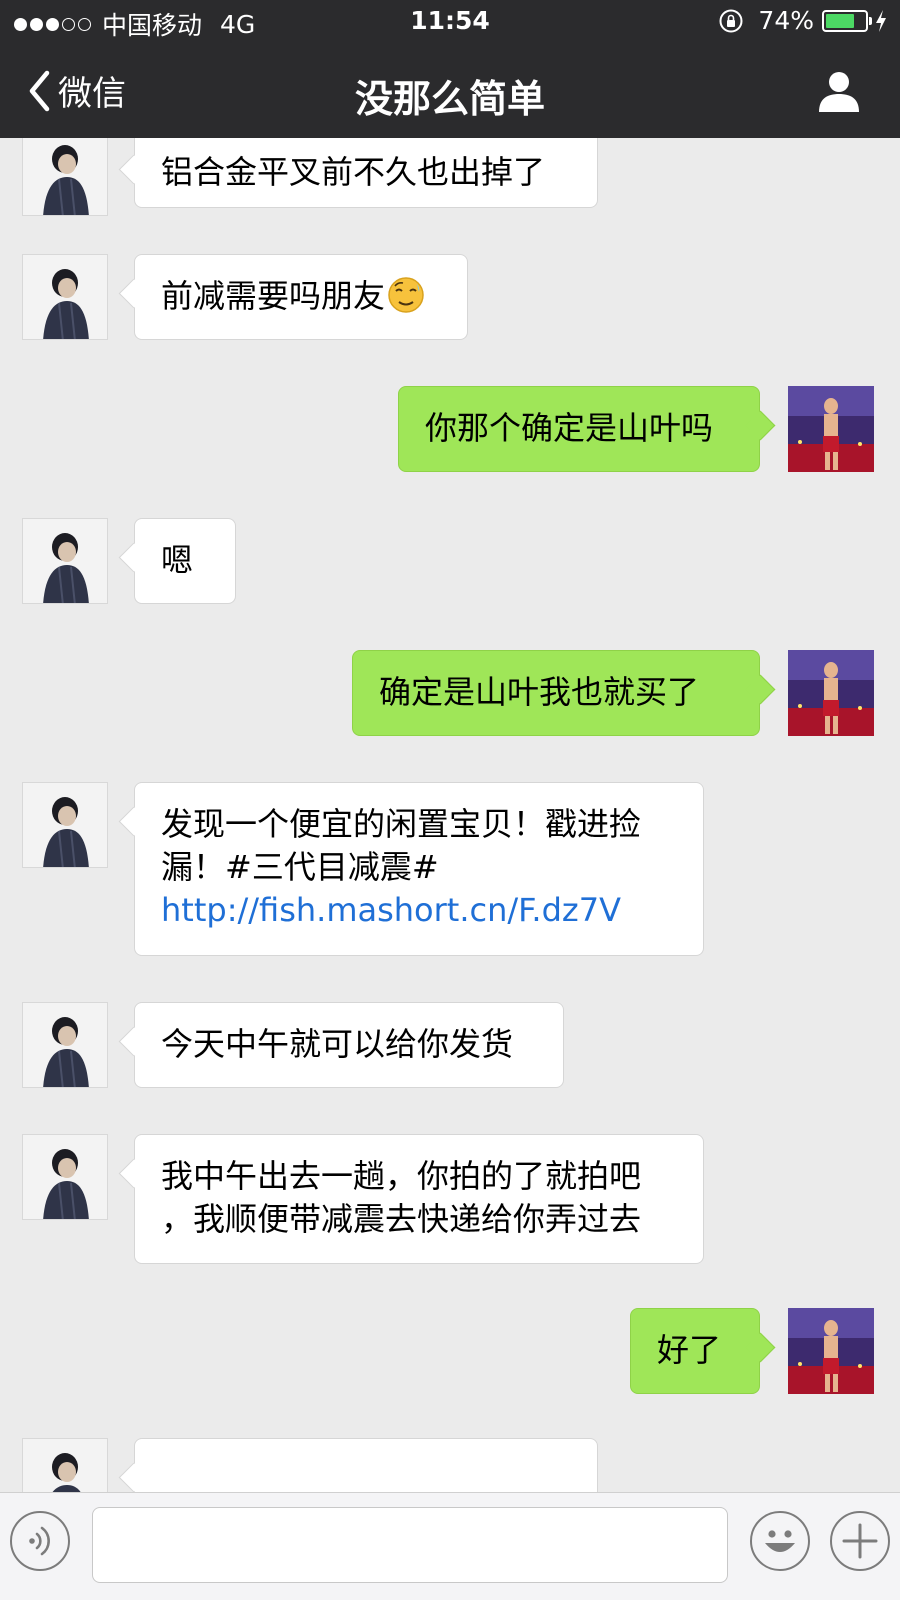 The image size is (900, 1600). Describe the element at coordinates (273, 296) in the screenshot. I see `message-text: 前减需要吗朋友` at that location.